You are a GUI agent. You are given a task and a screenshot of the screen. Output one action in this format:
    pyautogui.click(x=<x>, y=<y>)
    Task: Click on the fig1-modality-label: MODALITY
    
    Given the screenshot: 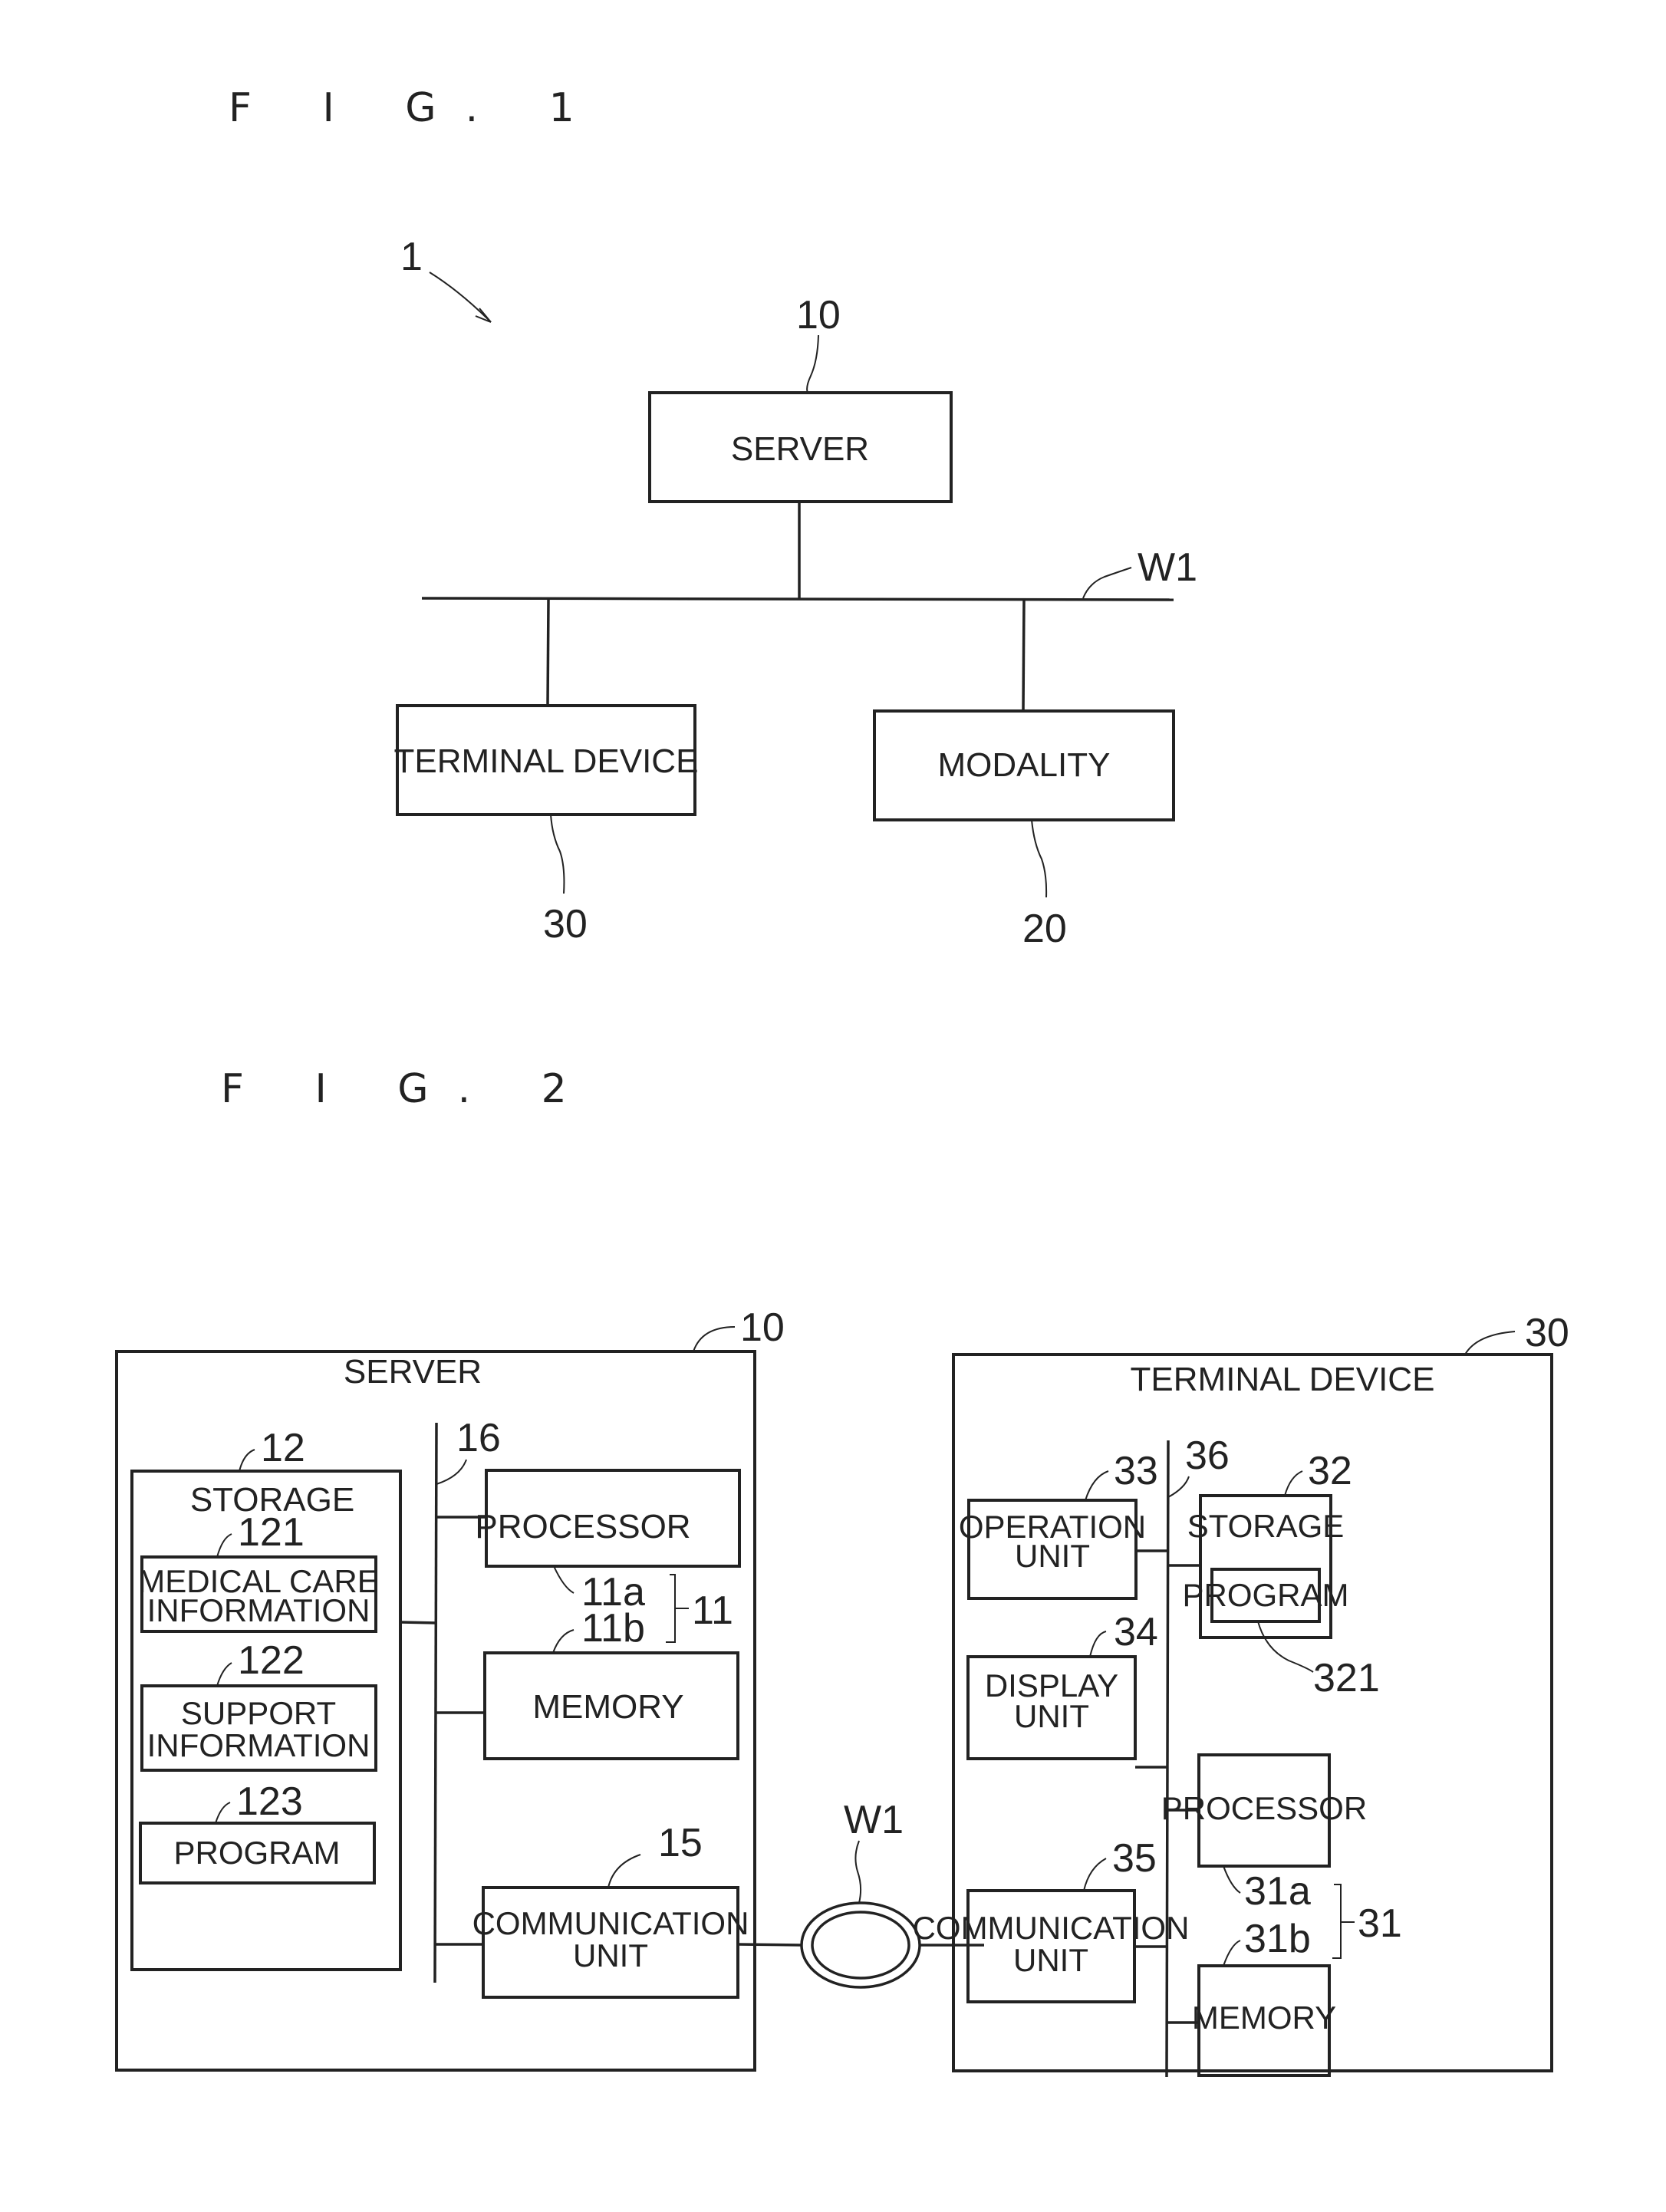 What is the action you would take?
    pyautogui.click(x=1024, y=765)
    